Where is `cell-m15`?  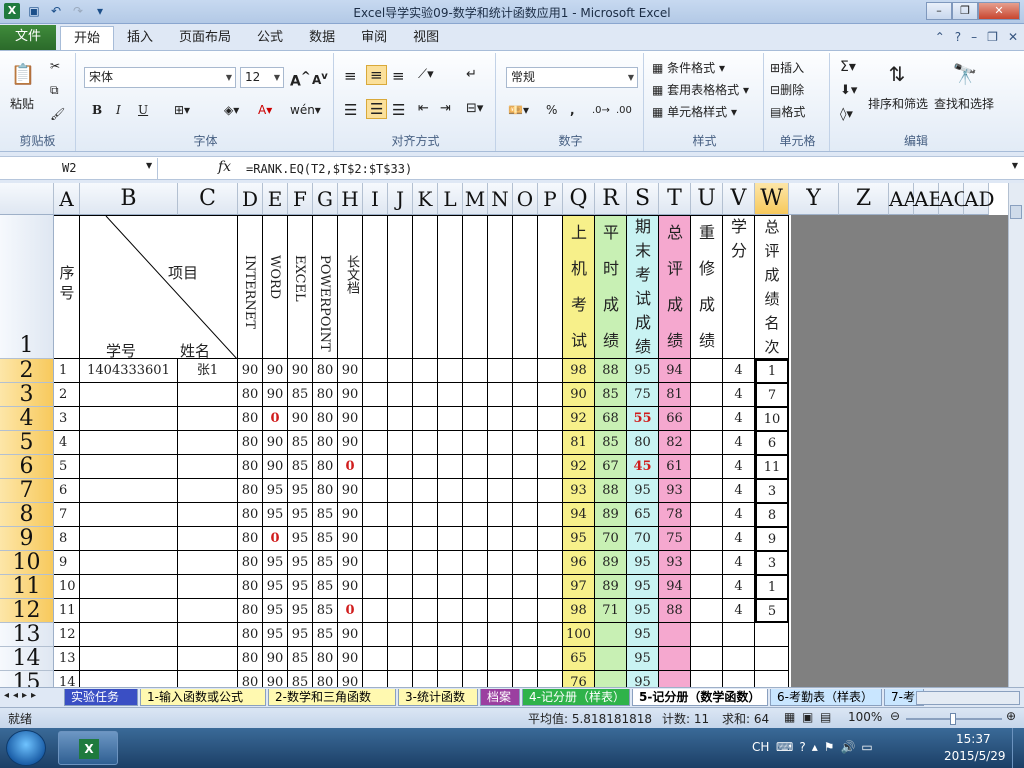
cell-m15 is located at coordinates (475, 679).